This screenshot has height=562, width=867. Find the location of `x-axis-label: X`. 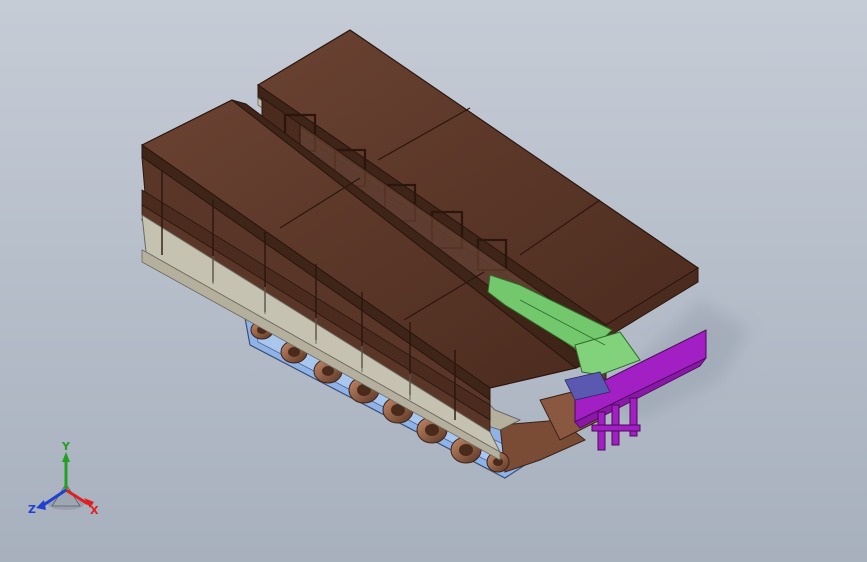

x-axis-label: X is located at coordinates (94, 510).